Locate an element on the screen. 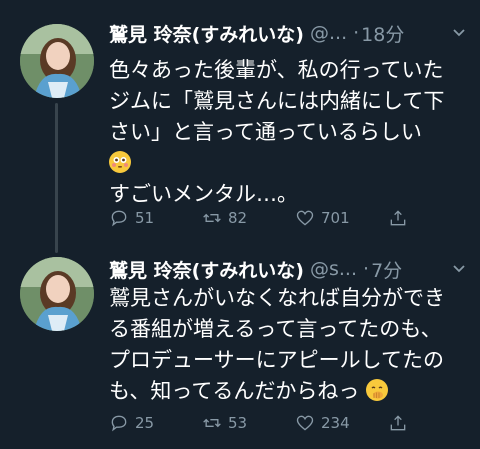 This screenshot has width=480, height=449. tweet-line: も、知ってるんだからねっ is located at coordinates (234, 391).